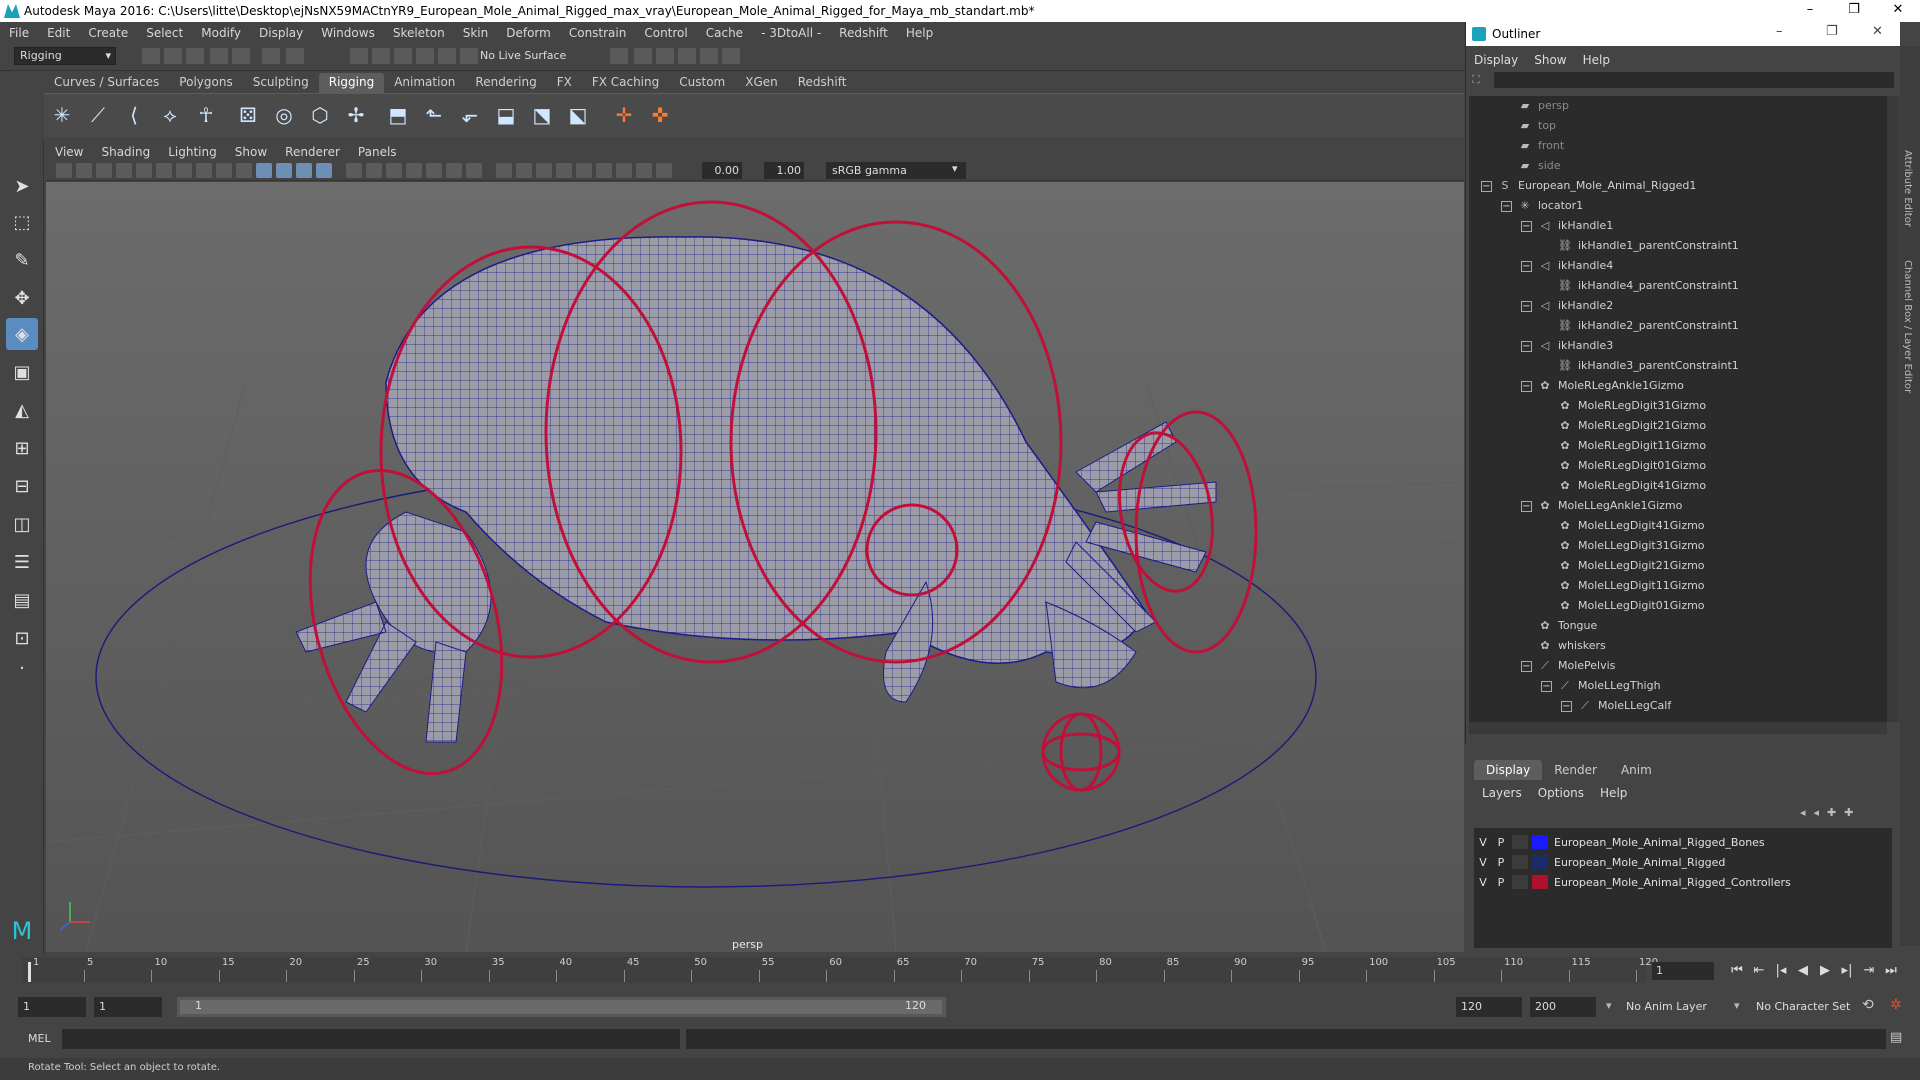  What do you see at coordinates (248, 115) in the screenshot?
I see `bind-skin-icon: ⚄` at bounding box center [248, 115].